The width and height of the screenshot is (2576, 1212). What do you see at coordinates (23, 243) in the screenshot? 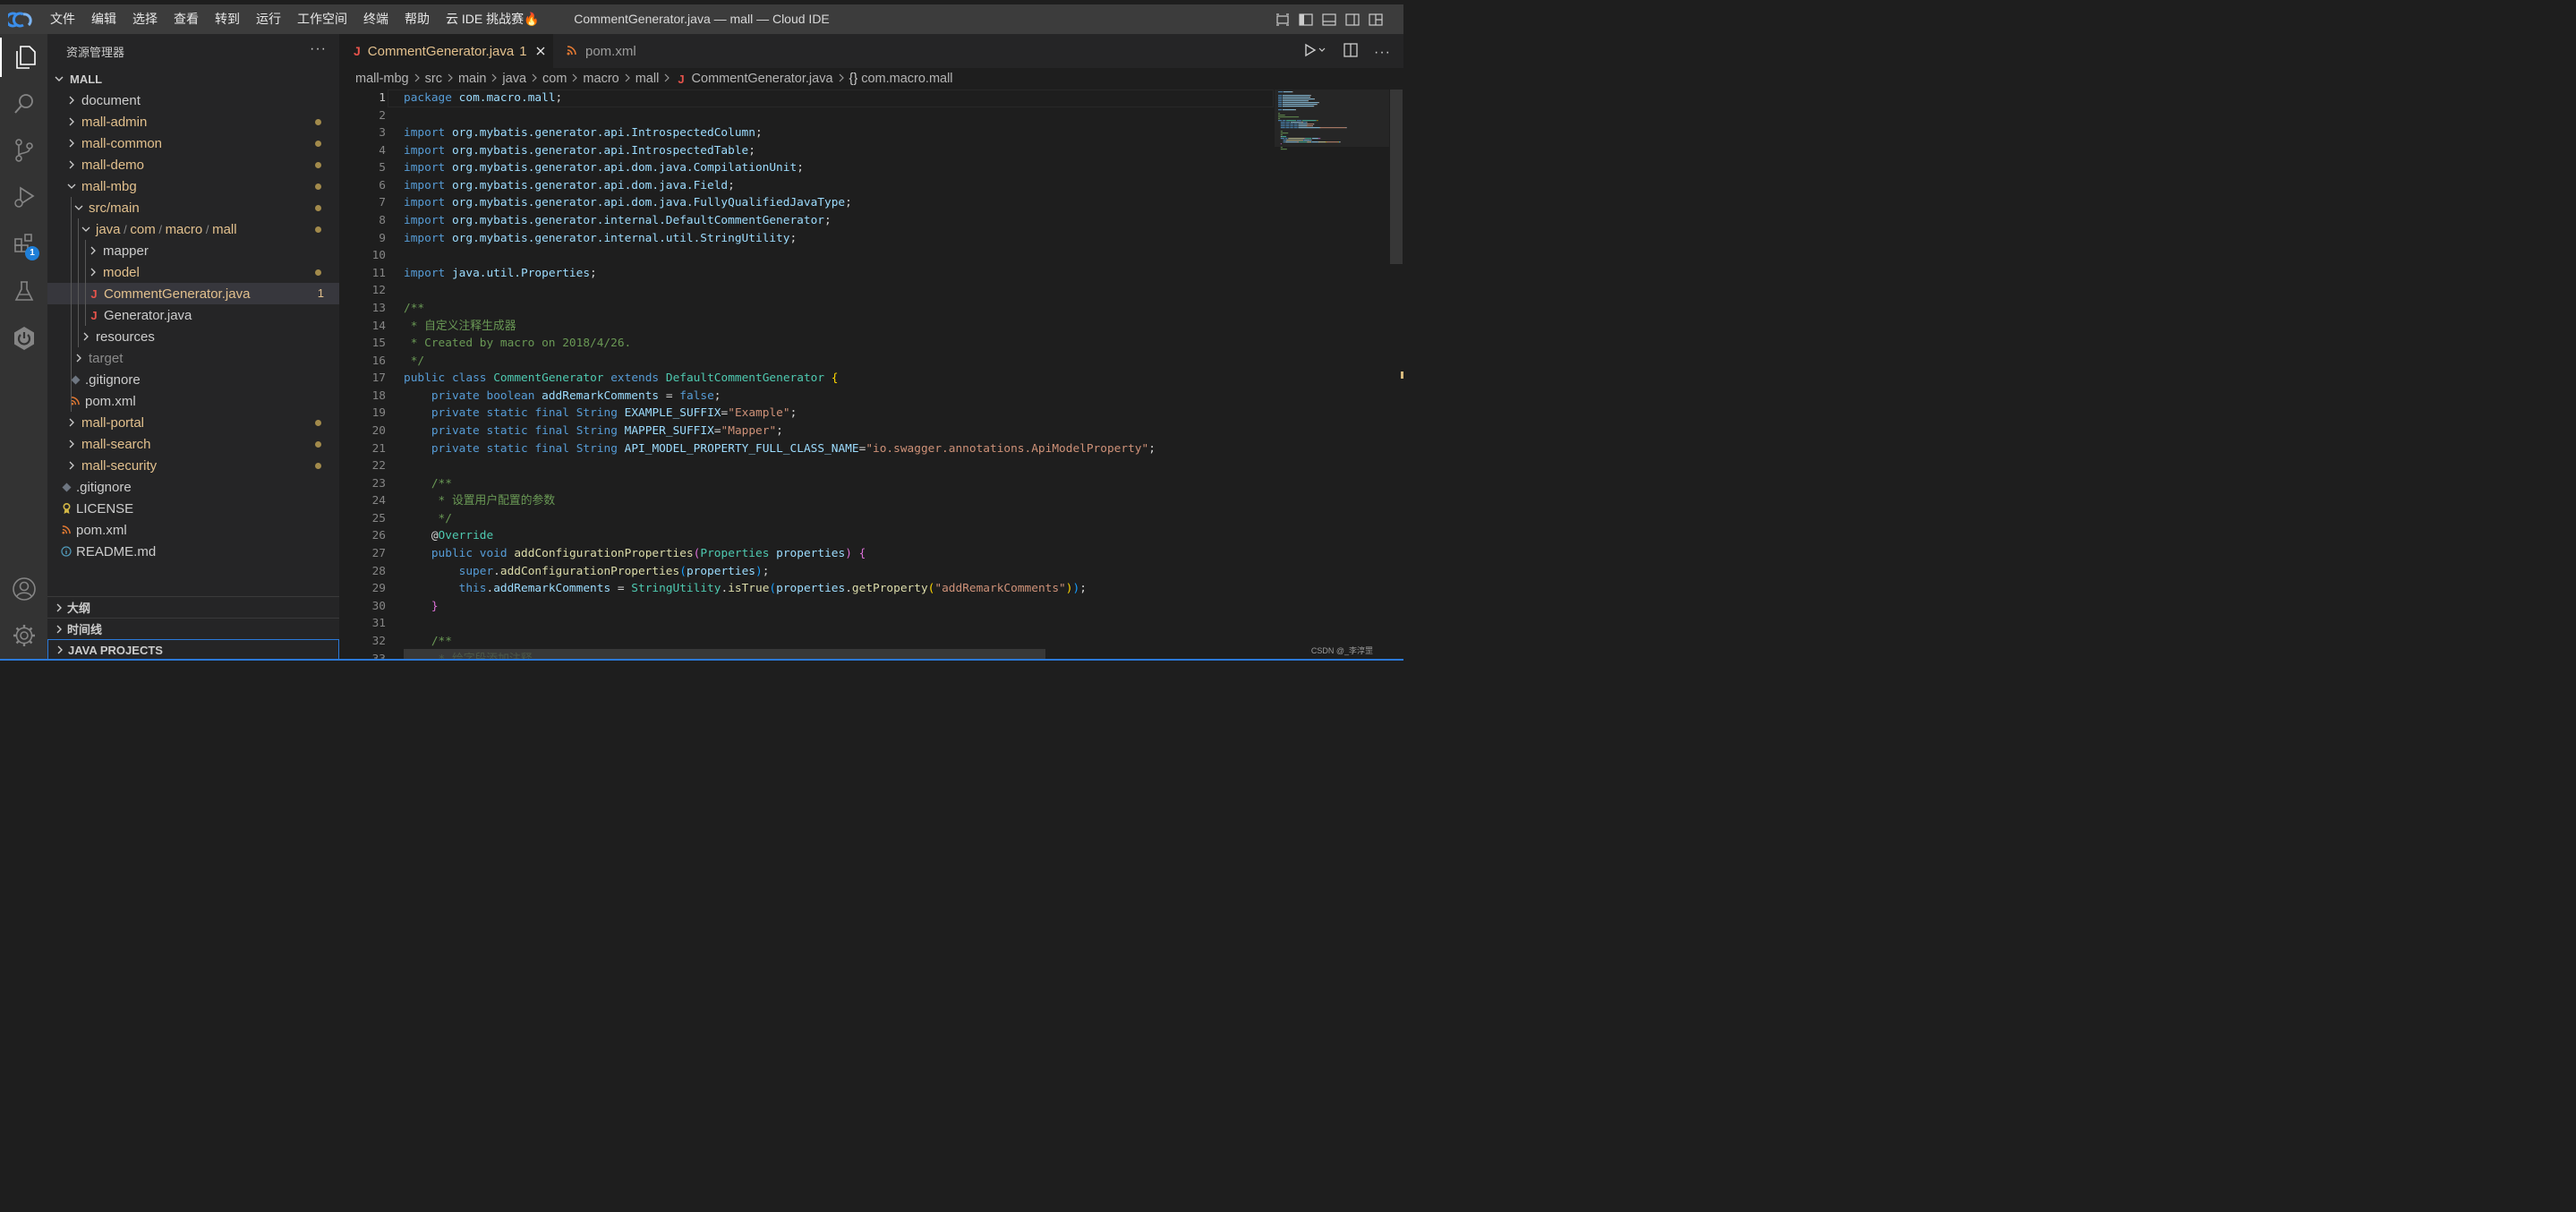
I see `extensions-icon: 1` at bounding box center [23, 243].